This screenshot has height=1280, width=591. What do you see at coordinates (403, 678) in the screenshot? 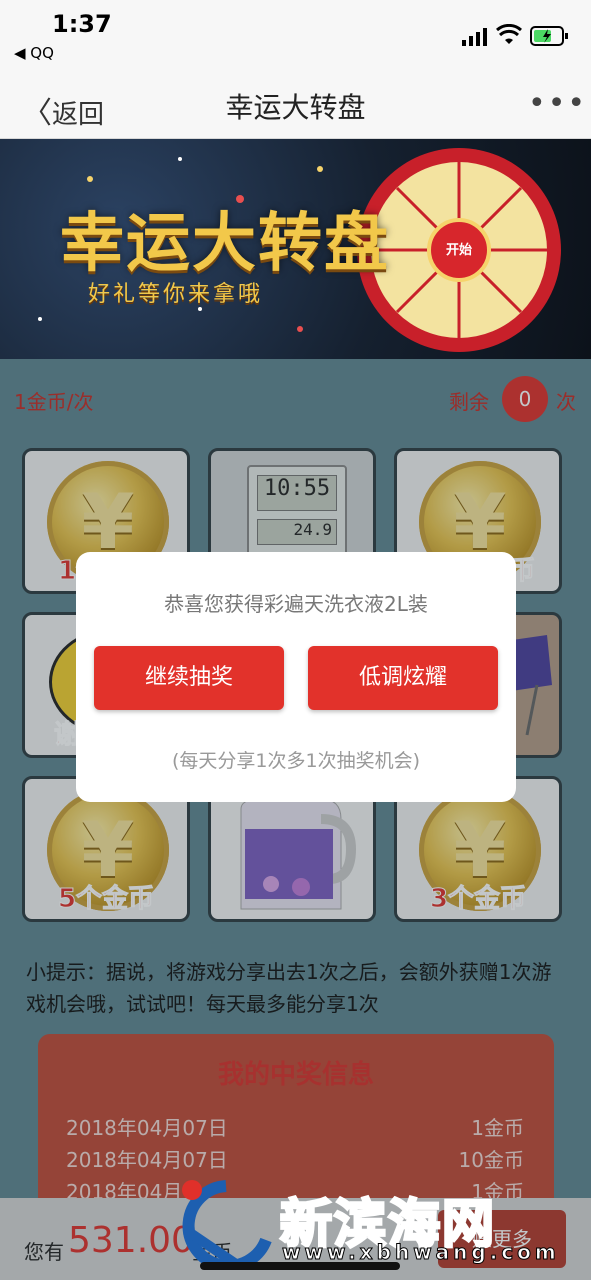
I see `share-button: 低调炫耀` at bounding box center [403, 678].